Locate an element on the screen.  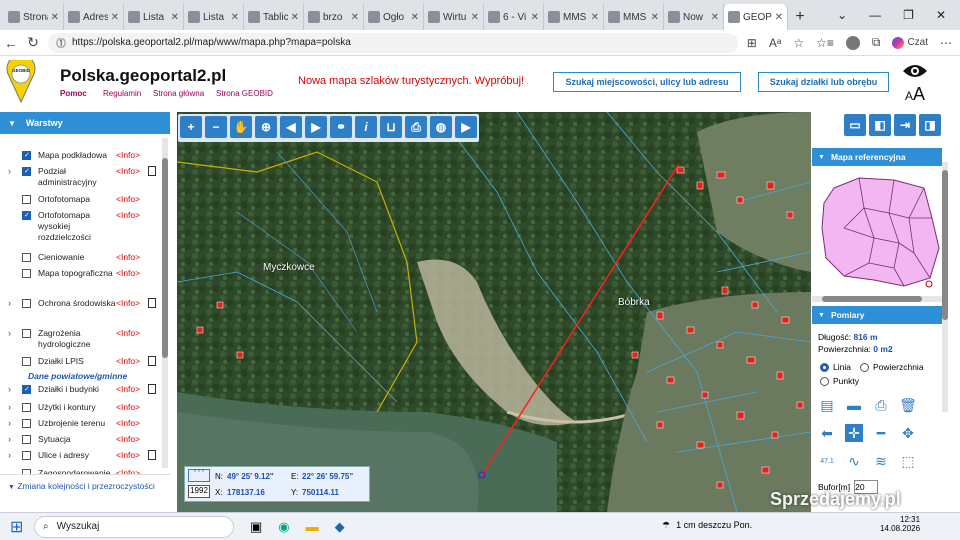
browser-tab: brzo ✕ is located at coordinates (334, 17).